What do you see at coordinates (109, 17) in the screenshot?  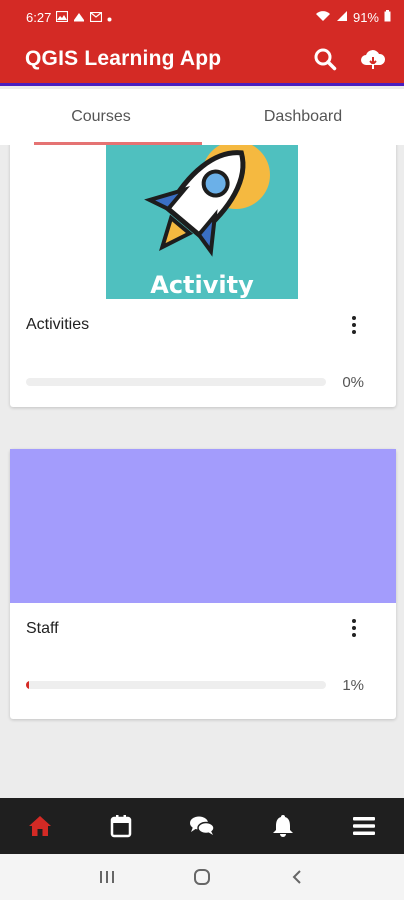 I see `dot-icon` at bounding box center [109, 17].